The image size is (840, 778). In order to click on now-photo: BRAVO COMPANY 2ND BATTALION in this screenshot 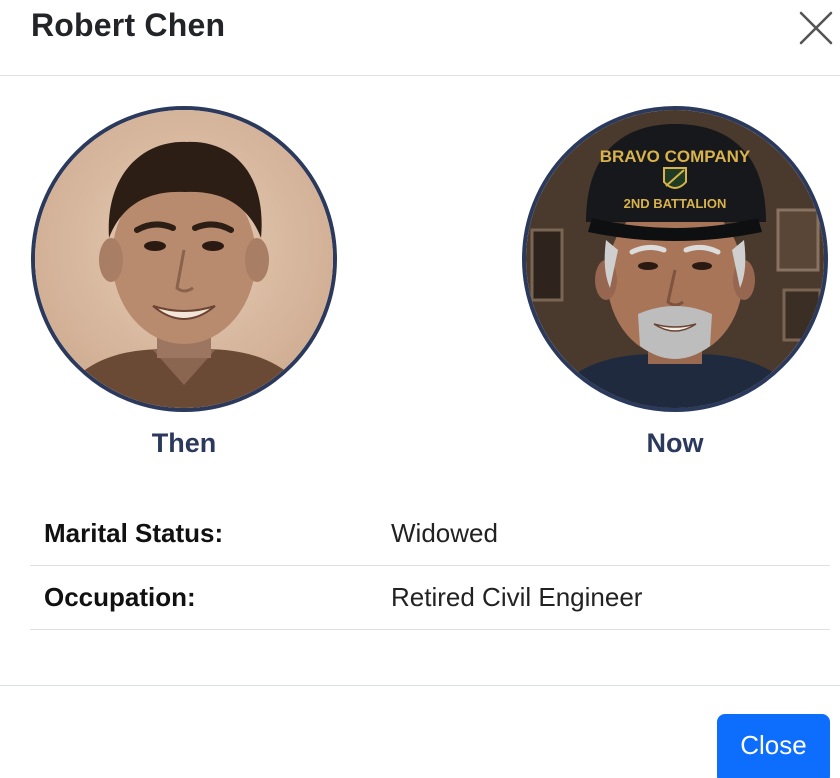, I will do `click(675, 259)`.